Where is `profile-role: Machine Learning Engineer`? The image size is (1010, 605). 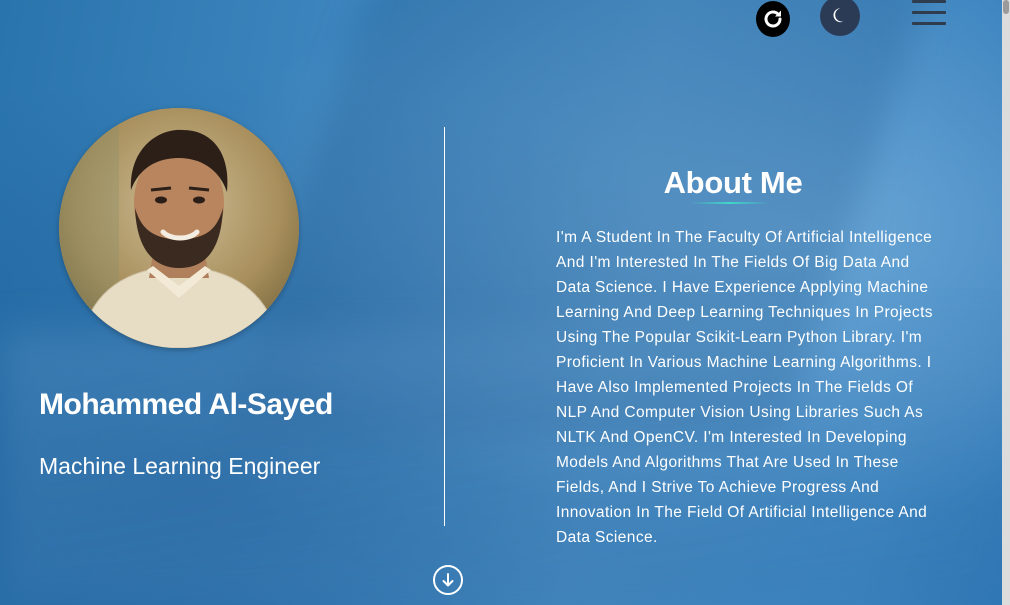
profile-role: Machine Learning Engineer is located at coordinates (180, 466).